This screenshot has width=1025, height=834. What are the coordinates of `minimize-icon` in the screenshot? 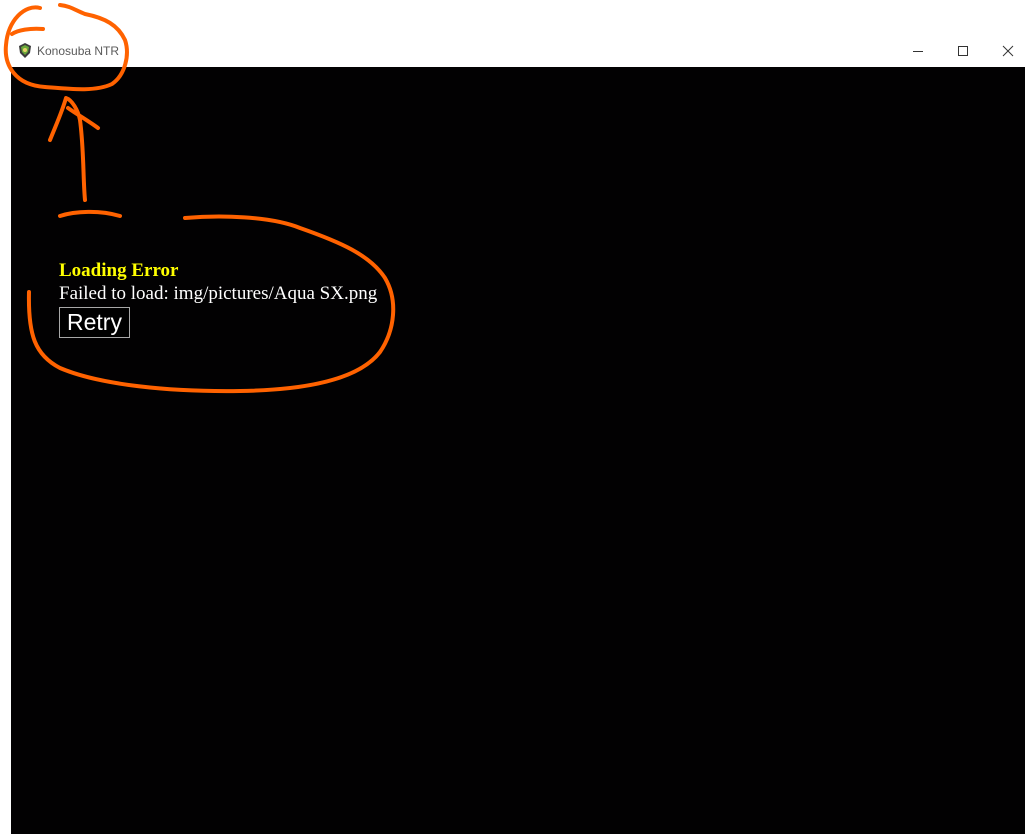 It's located at (918, 51).